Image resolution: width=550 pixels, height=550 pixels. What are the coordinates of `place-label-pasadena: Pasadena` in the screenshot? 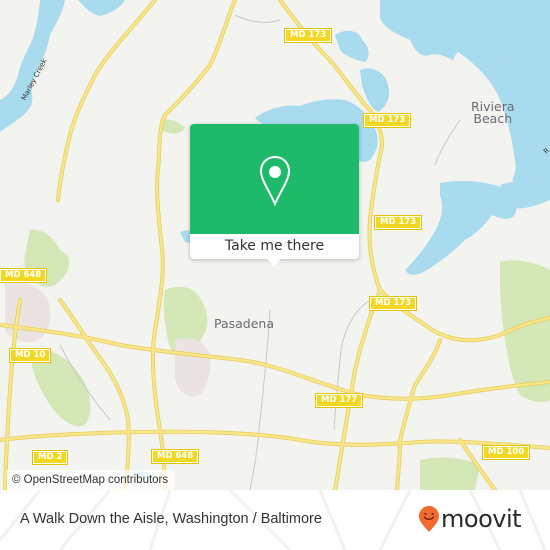 It's located at (244, 323).